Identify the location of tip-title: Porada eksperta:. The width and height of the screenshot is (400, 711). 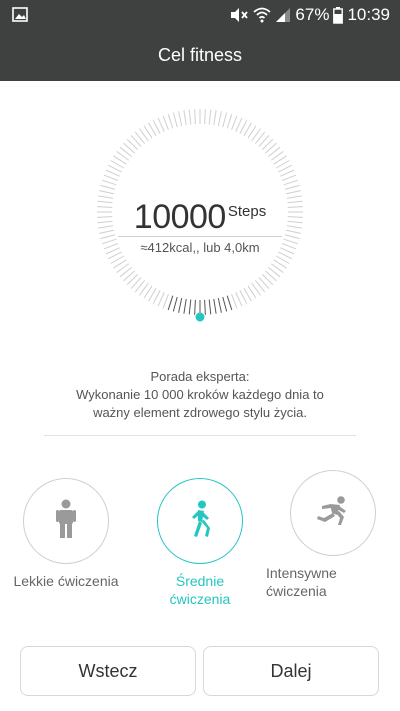
(200, 376).